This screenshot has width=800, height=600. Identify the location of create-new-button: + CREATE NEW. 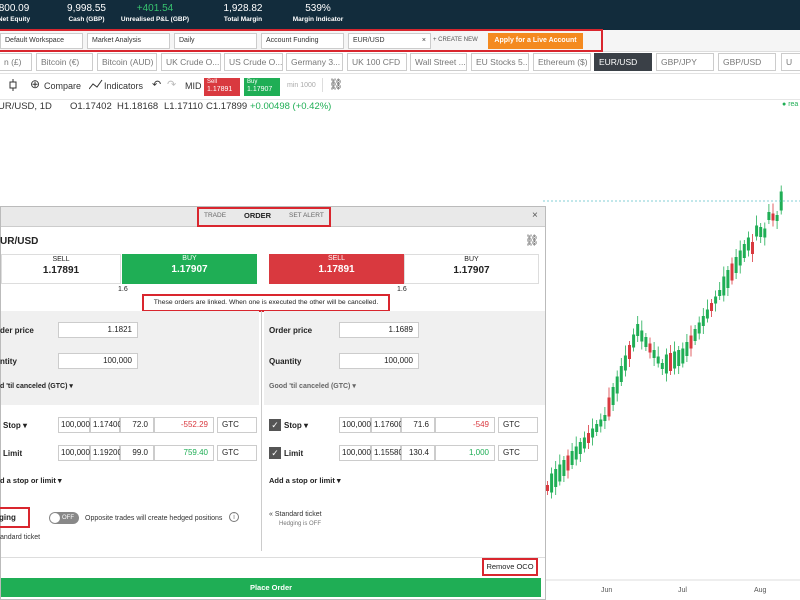
(455, 41).